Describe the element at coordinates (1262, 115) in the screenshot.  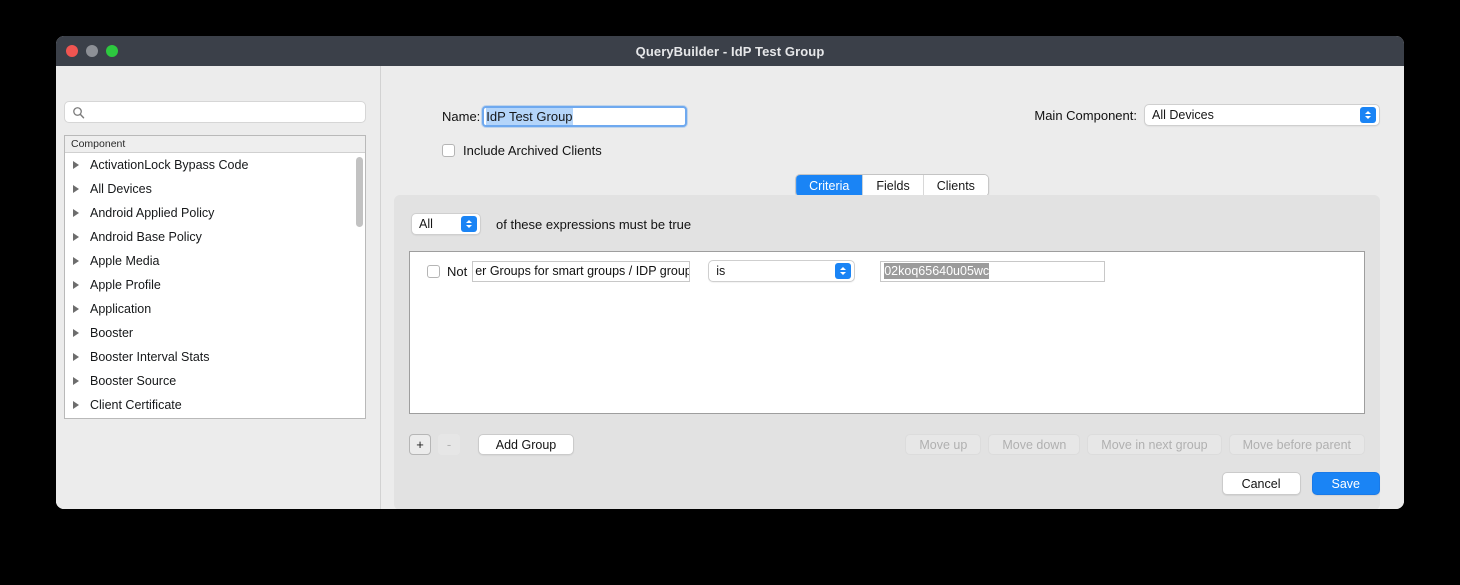
I see `main-component-select: All Devices` at that location.